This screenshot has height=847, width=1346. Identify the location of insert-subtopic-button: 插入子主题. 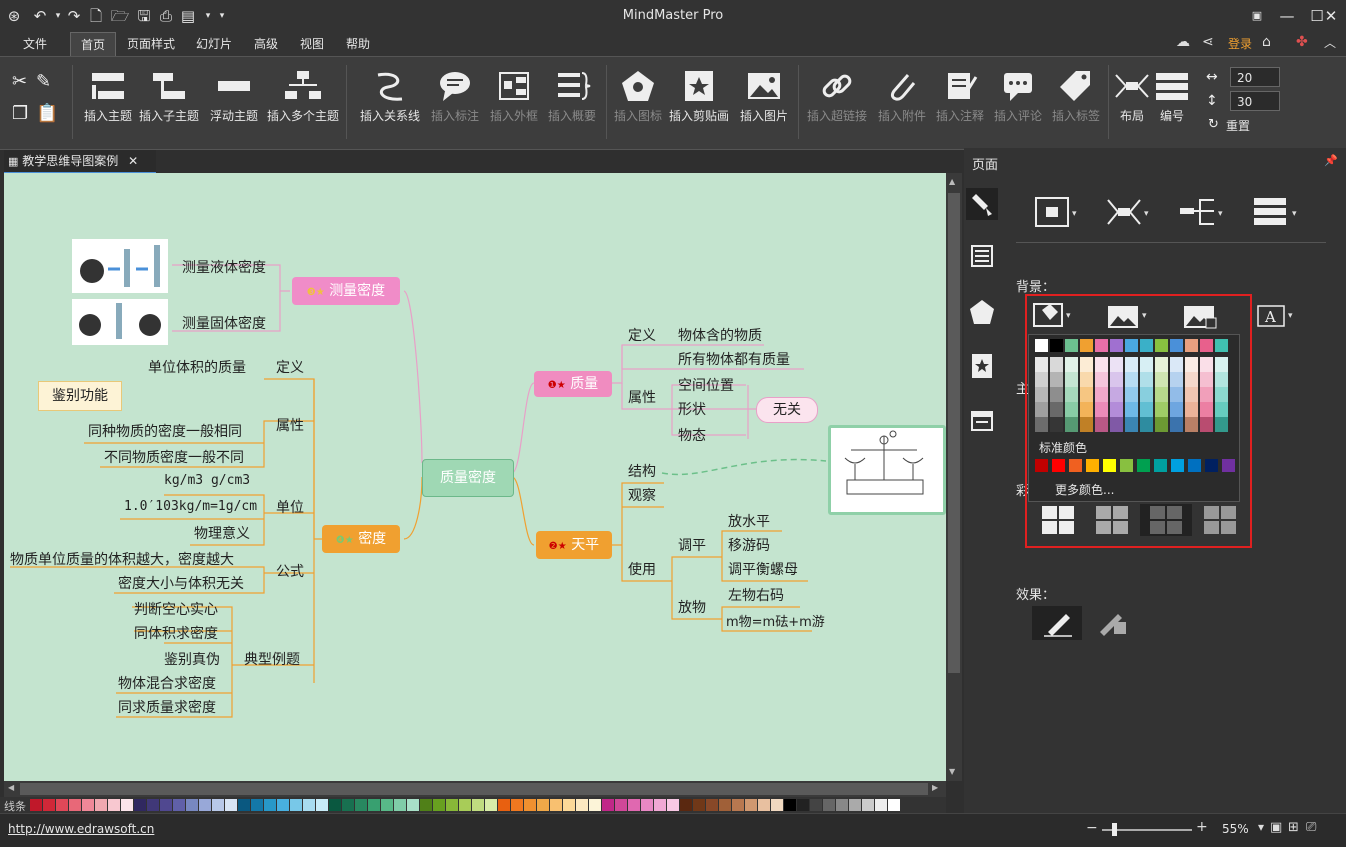
(169, 104).